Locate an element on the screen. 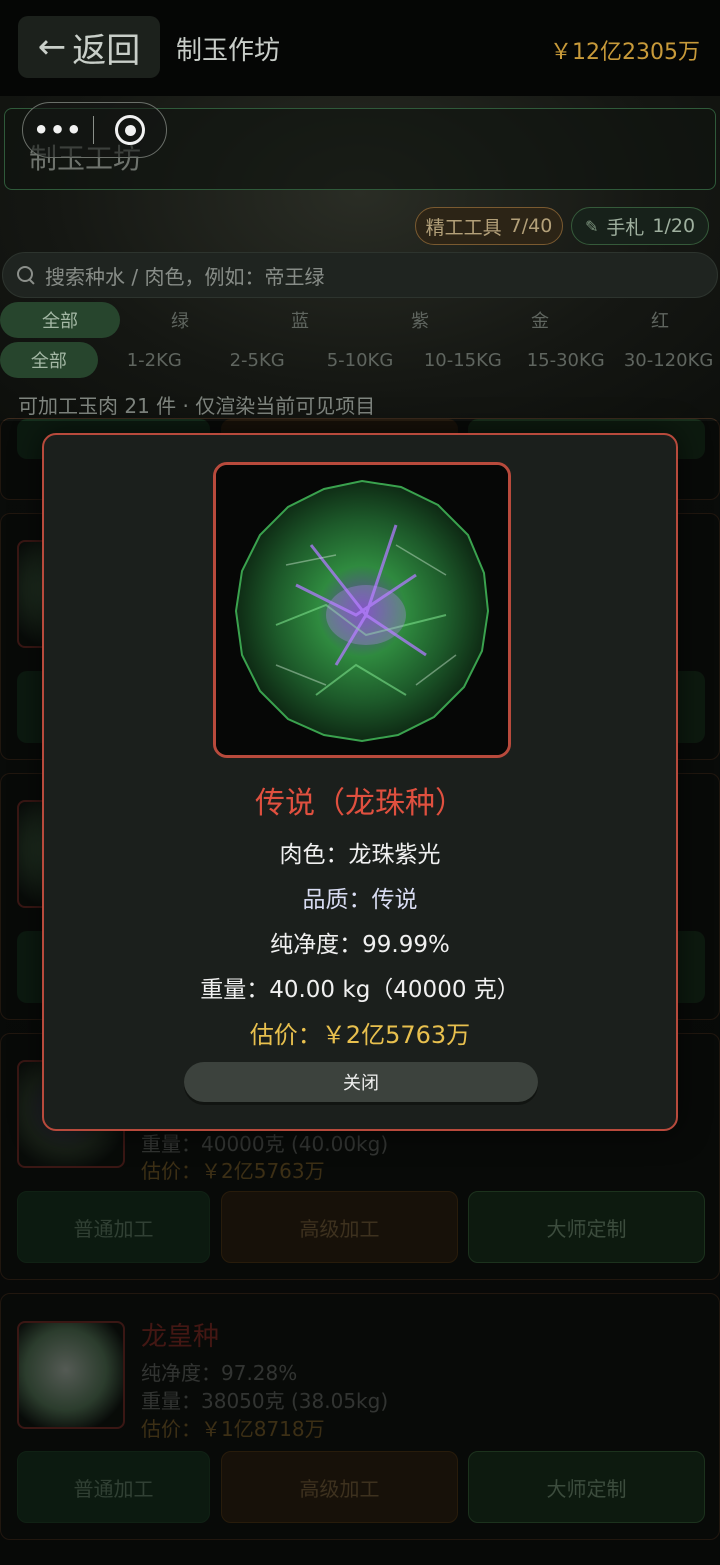  scroll-icon: ✎ is located at coordinates (591, 226).